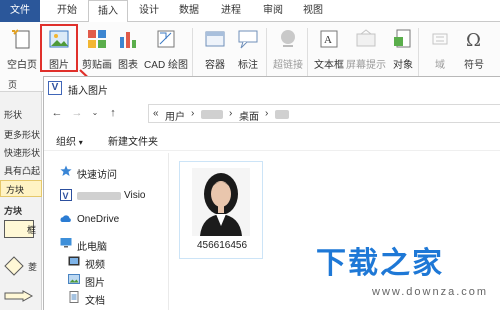 The width and height of the screenshot is (500, 310). I want to click on symbol-label: 符号, so click(474, 65).